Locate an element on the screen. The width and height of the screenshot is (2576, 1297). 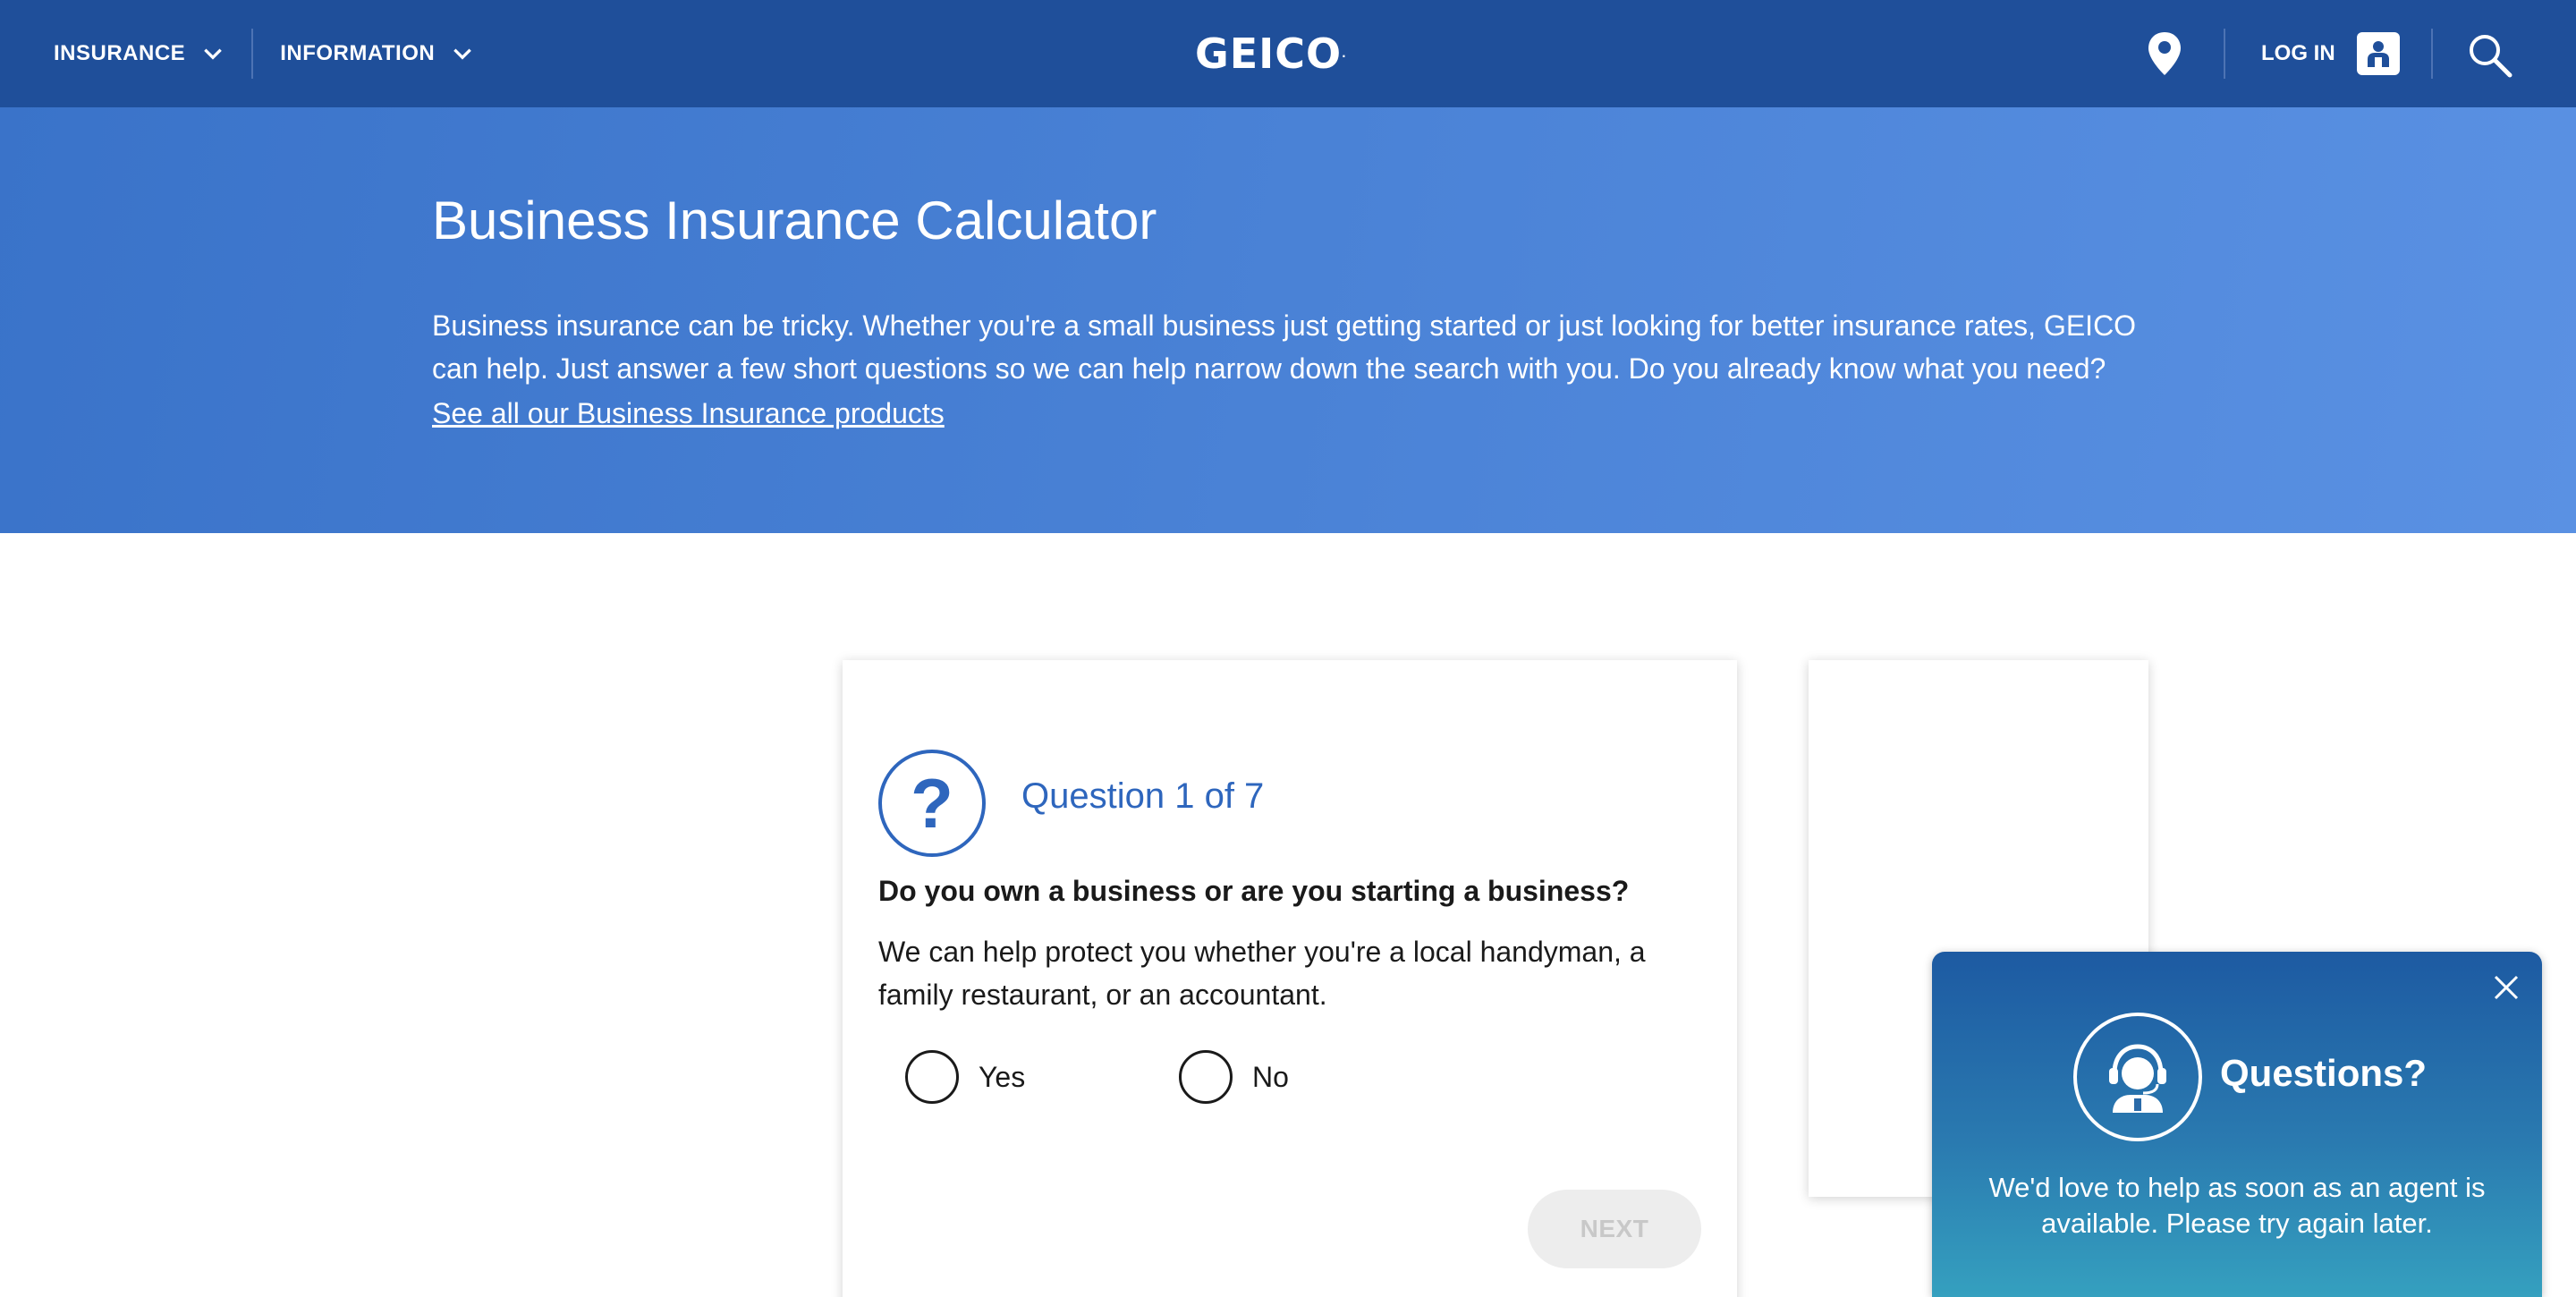
option-label: No is located at coordinates (1270, 1076).